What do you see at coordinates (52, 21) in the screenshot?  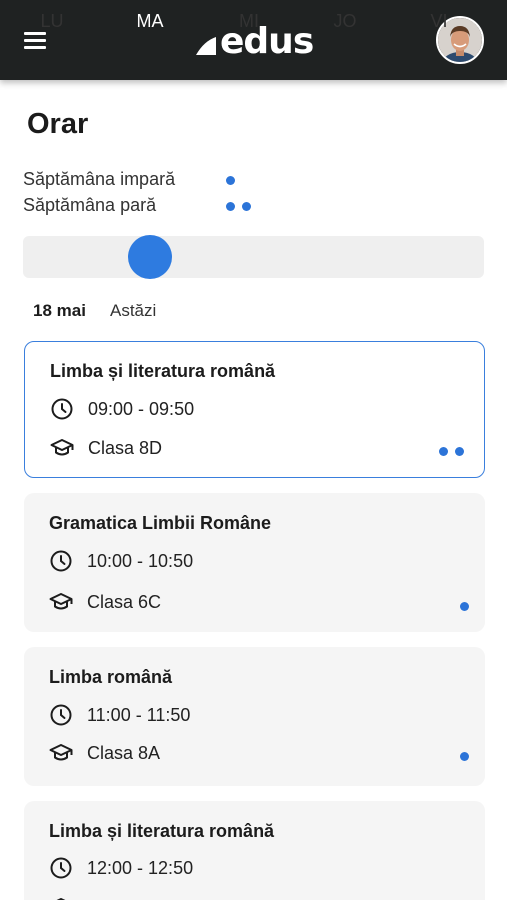 I see `day-tab-monday: LU` at bounding box center [52, 21].